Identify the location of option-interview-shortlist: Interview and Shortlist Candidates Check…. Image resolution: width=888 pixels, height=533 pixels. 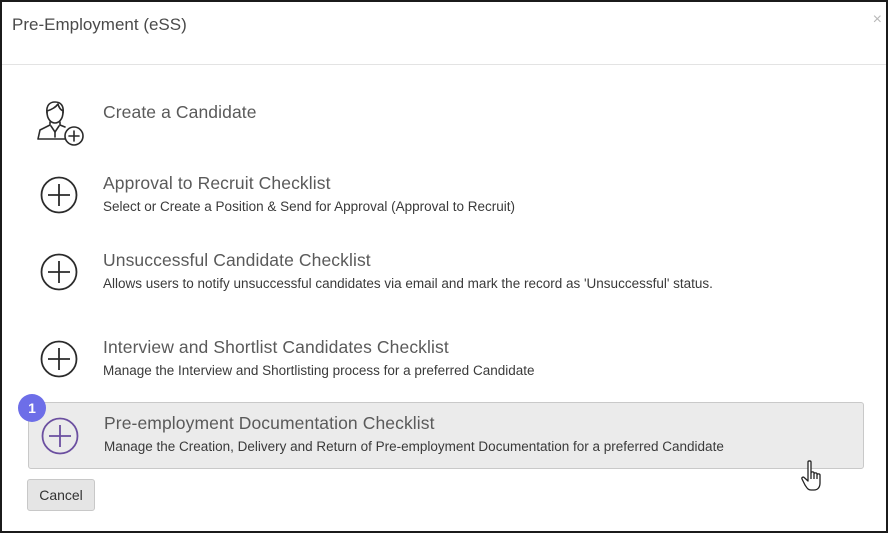
(446, 358).